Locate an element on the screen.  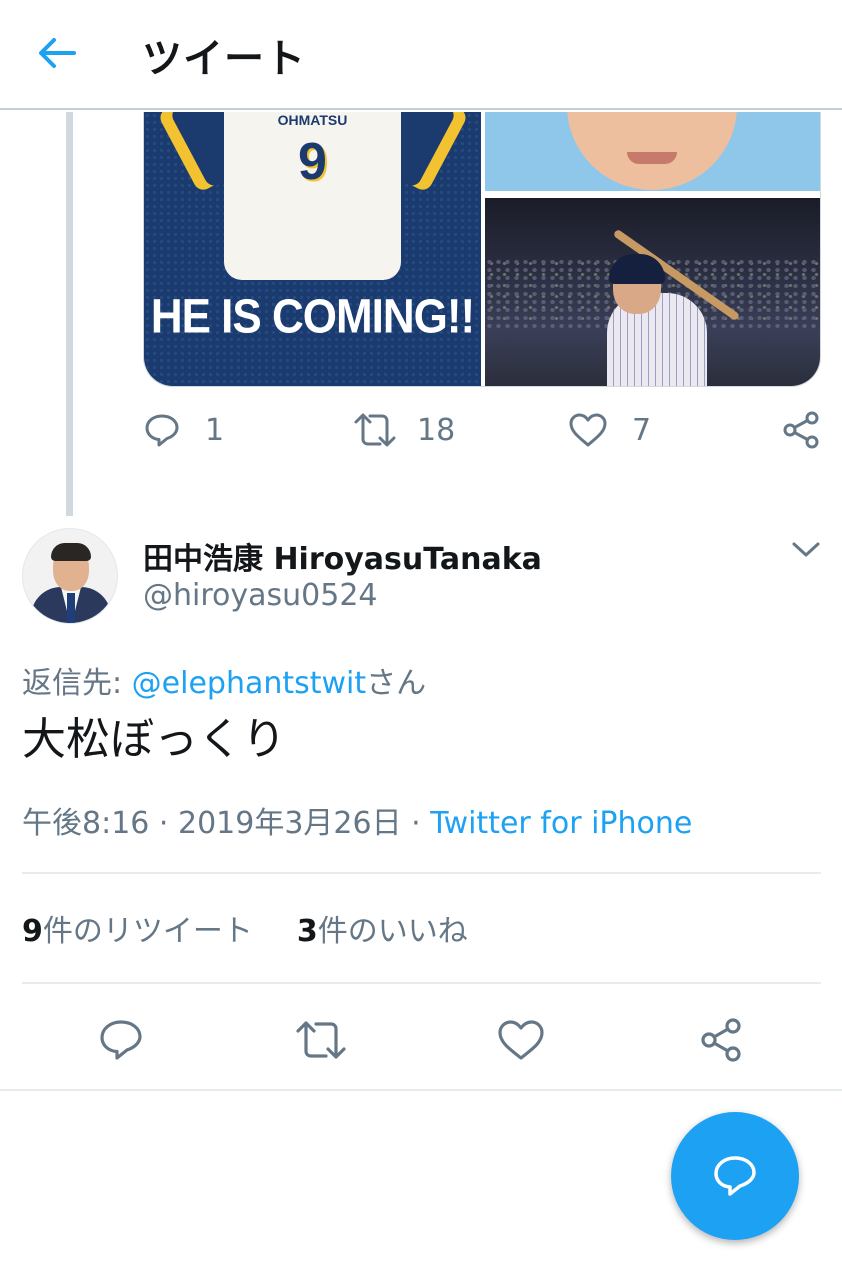
arrow-left-icon is located at coordinates (57, 53).